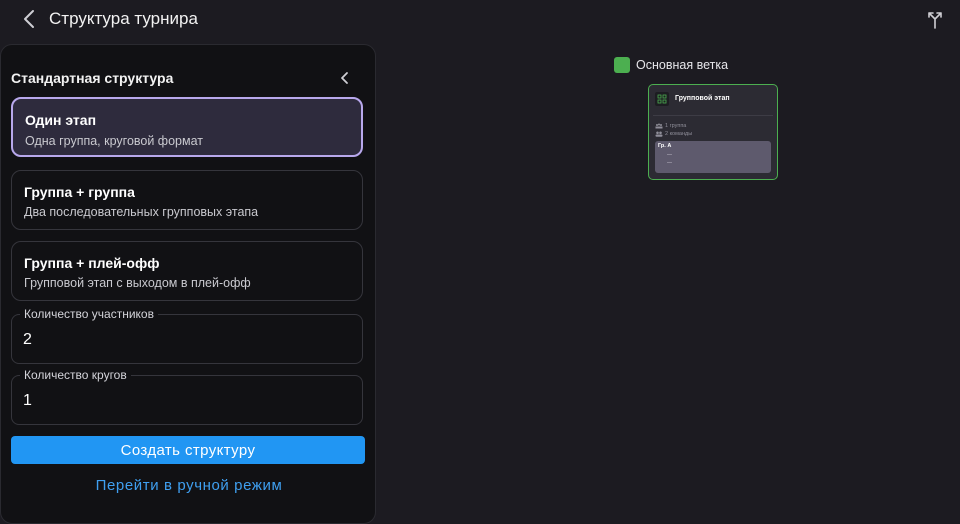 Image resolution: width=960 pixels, height=524 pixels. I want to click on rounds-input, so click(183, 401).